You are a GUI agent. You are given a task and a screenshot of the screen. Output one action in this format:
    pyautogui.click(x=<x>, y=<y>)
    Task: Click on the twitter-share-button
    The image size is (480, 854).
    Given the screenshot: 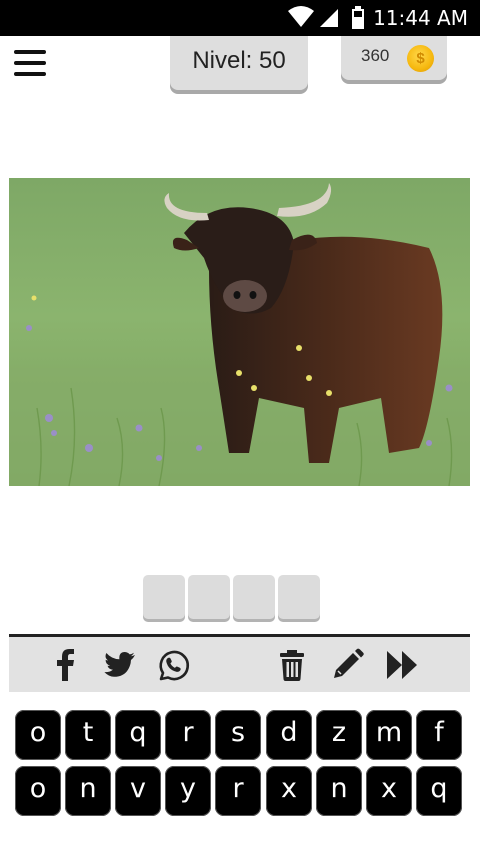 What is the action you would take?
    pyautogui.click(x=119, y=665)
    